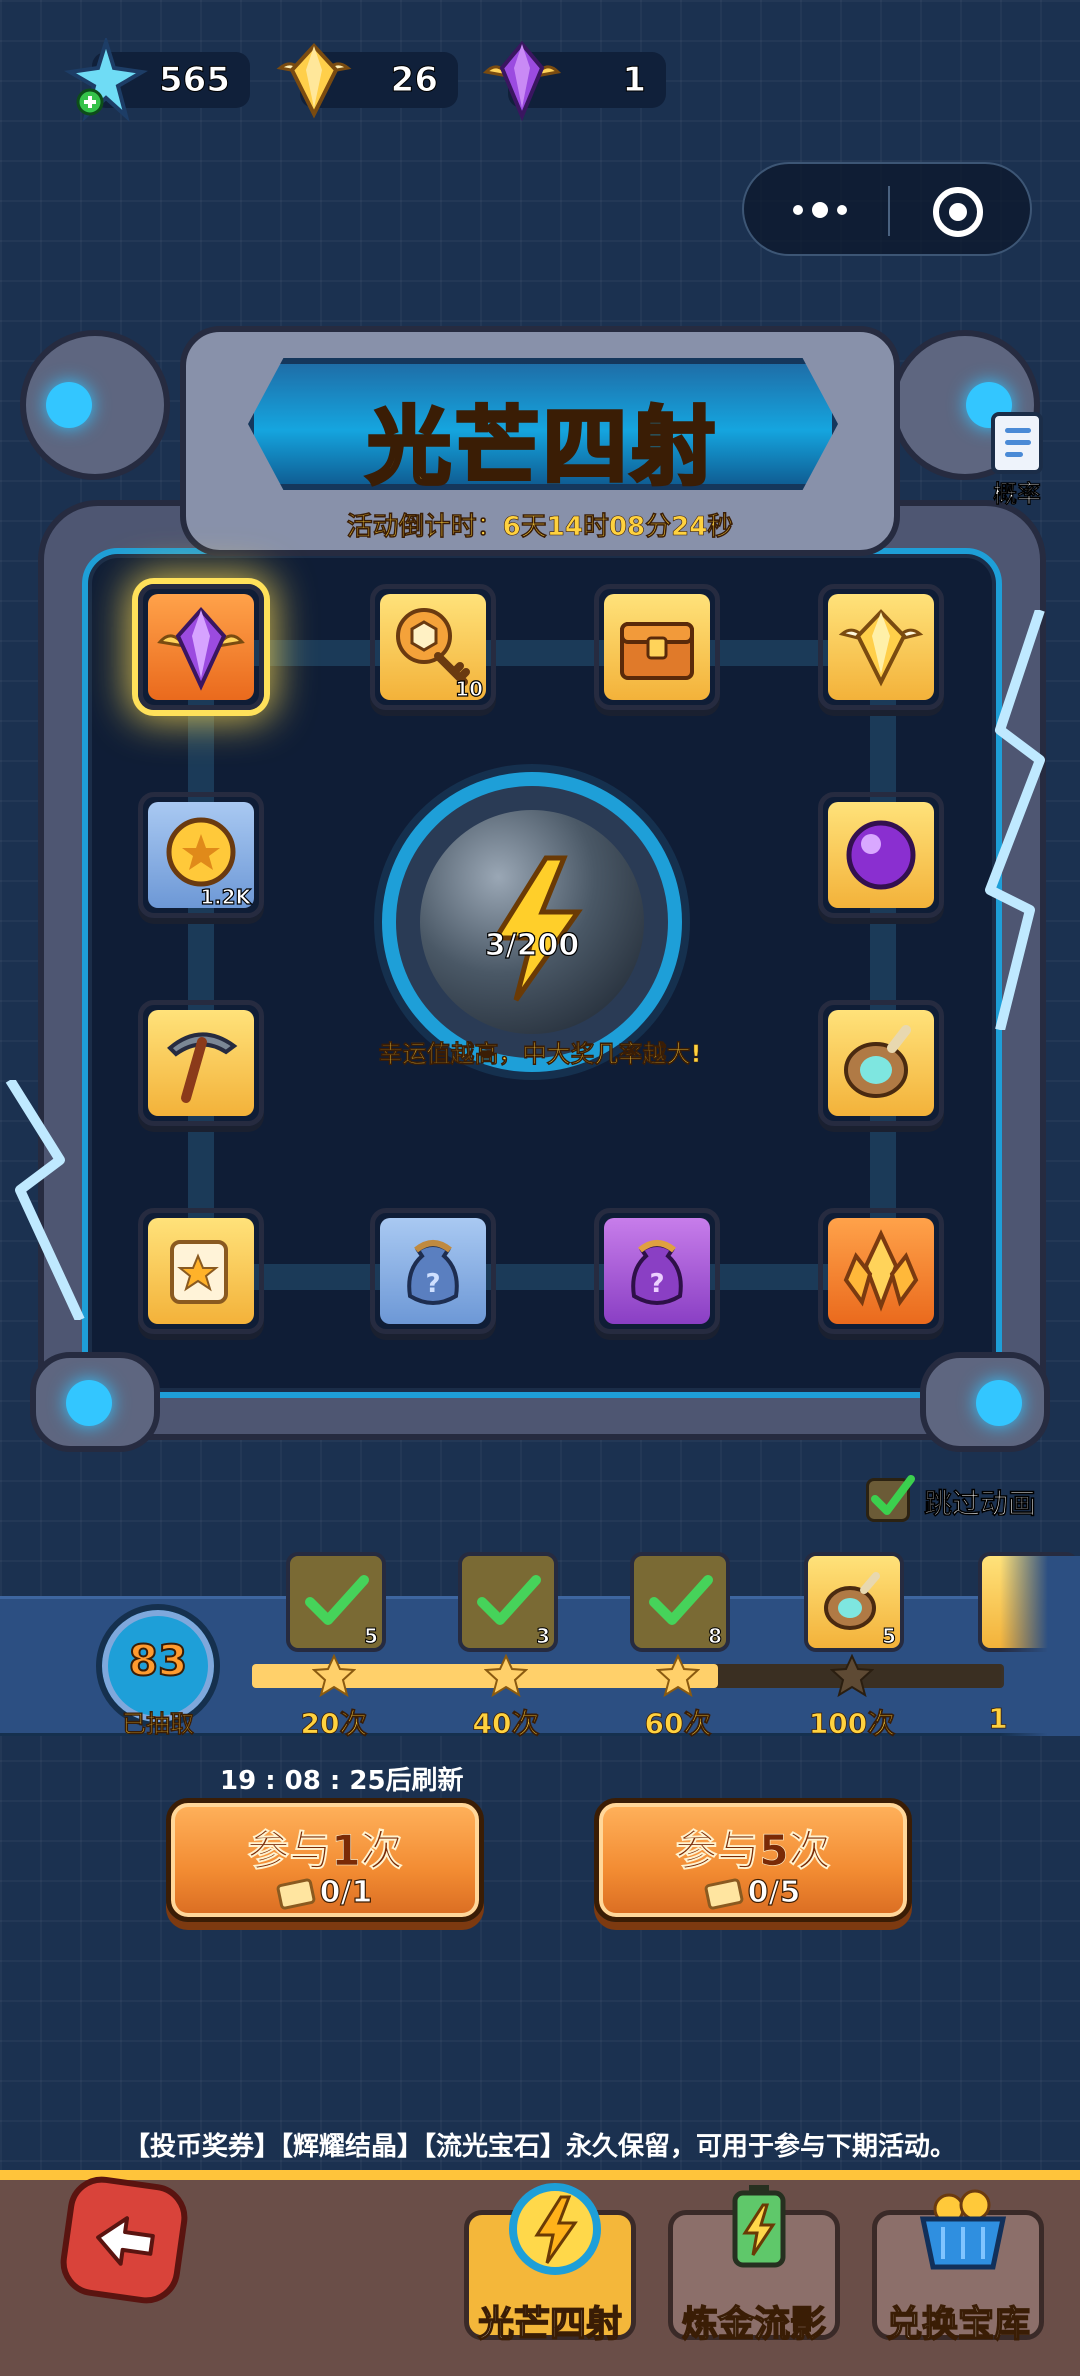 The image size is (1080, 2376). I want to click on play-button-title: 参与1次, so click(325, 1851).